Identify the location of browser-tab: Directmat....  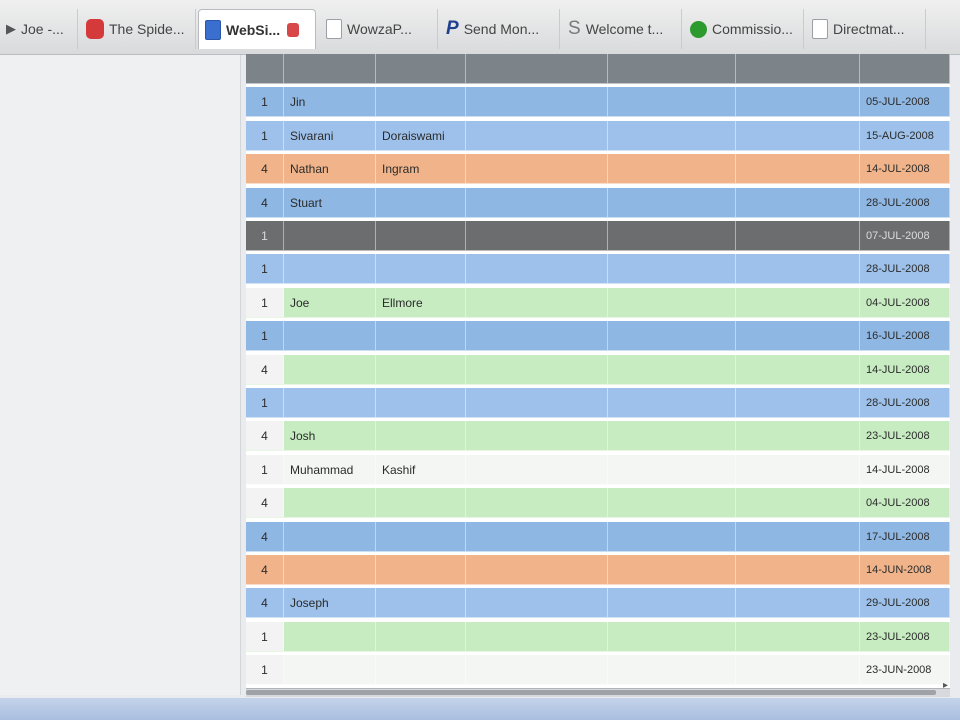
(866, 29).